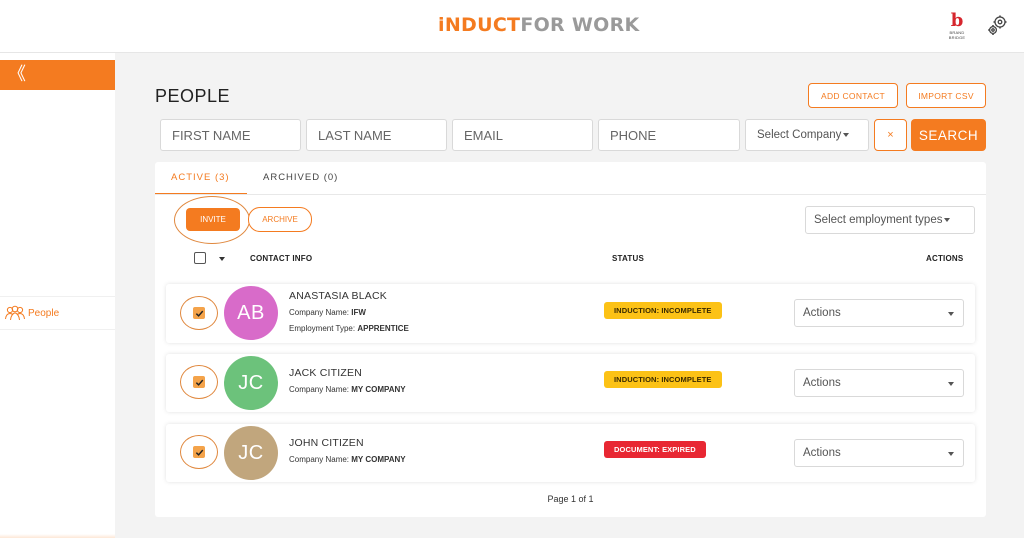 The width and height of the screenshot is (1024, 538). Describe the element at coordinates (44, 313) in the screenshot. I see `sidebar-item-label: People` at that location.